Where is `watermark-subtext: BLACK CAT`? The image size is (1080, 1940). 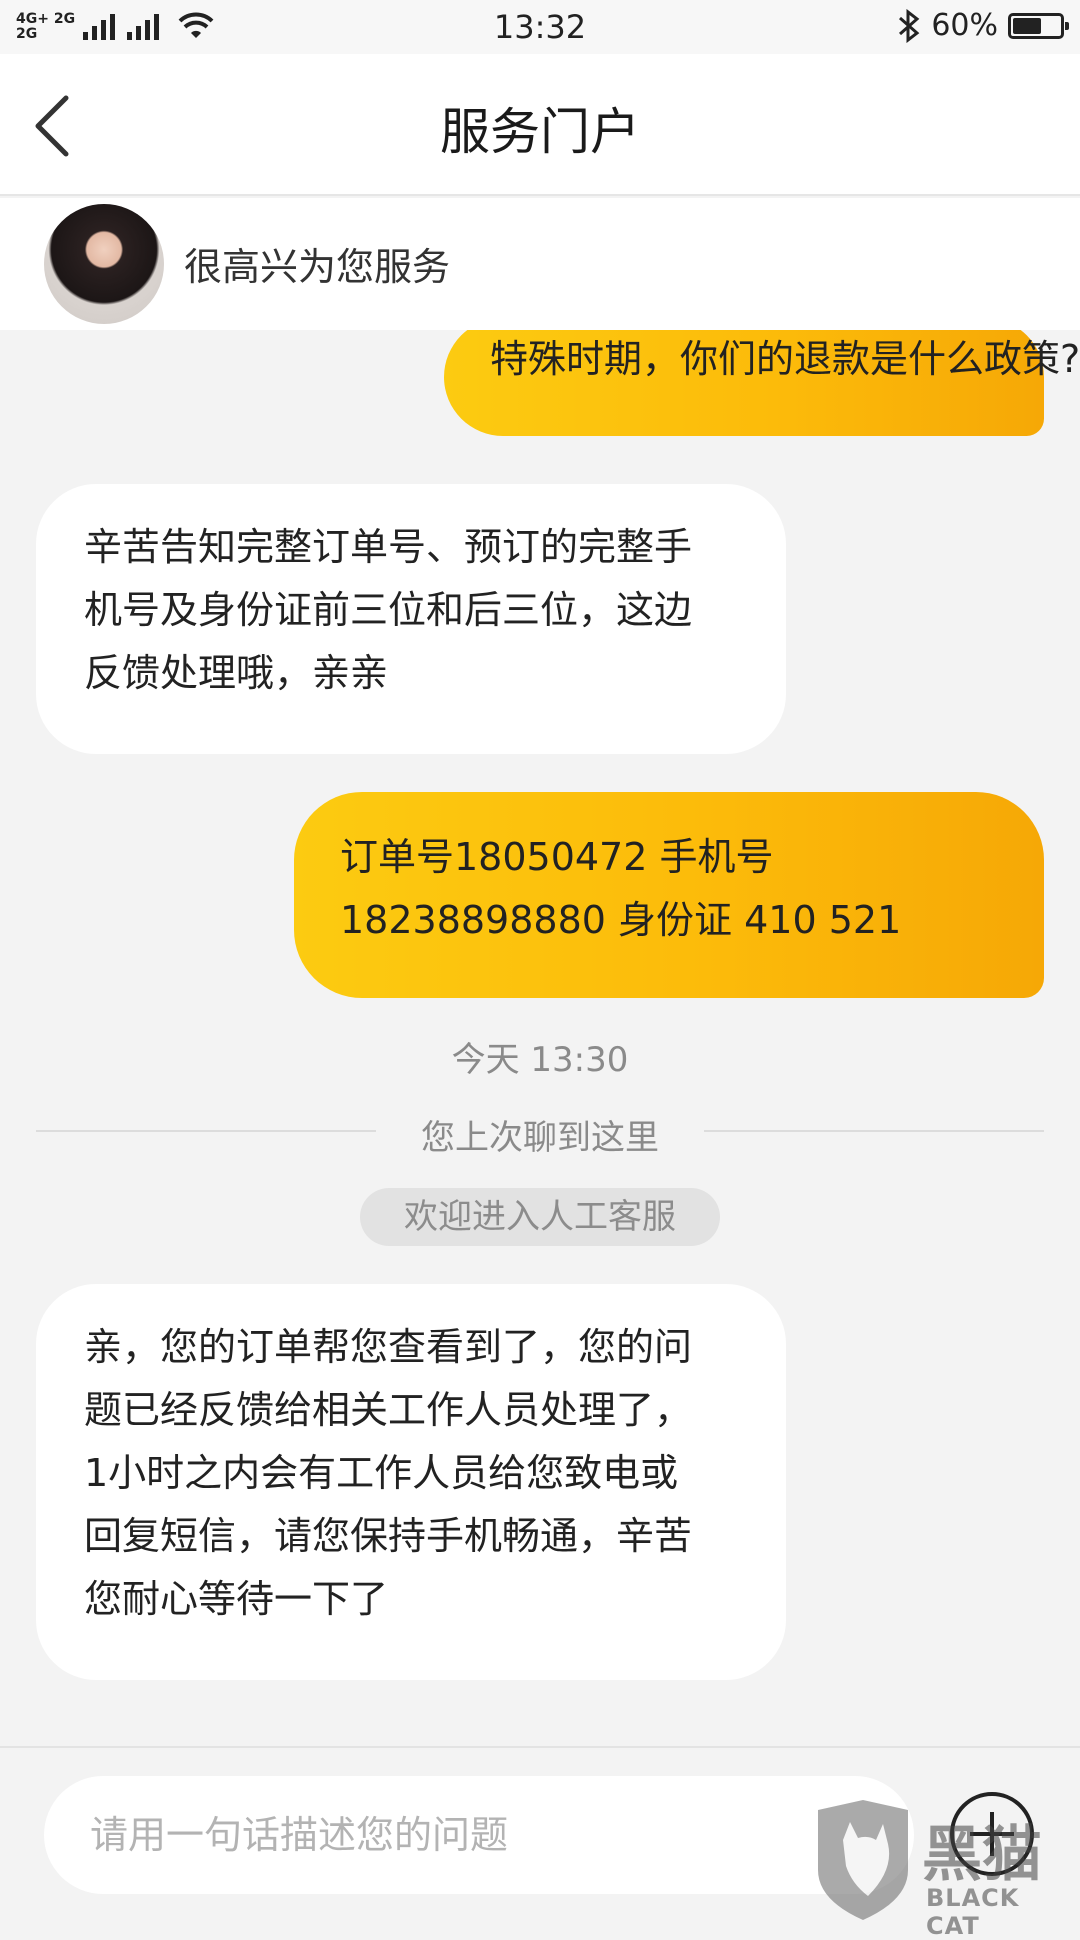
watermark-subtext: BLACK CAT is located at coordinates (973, 1912).